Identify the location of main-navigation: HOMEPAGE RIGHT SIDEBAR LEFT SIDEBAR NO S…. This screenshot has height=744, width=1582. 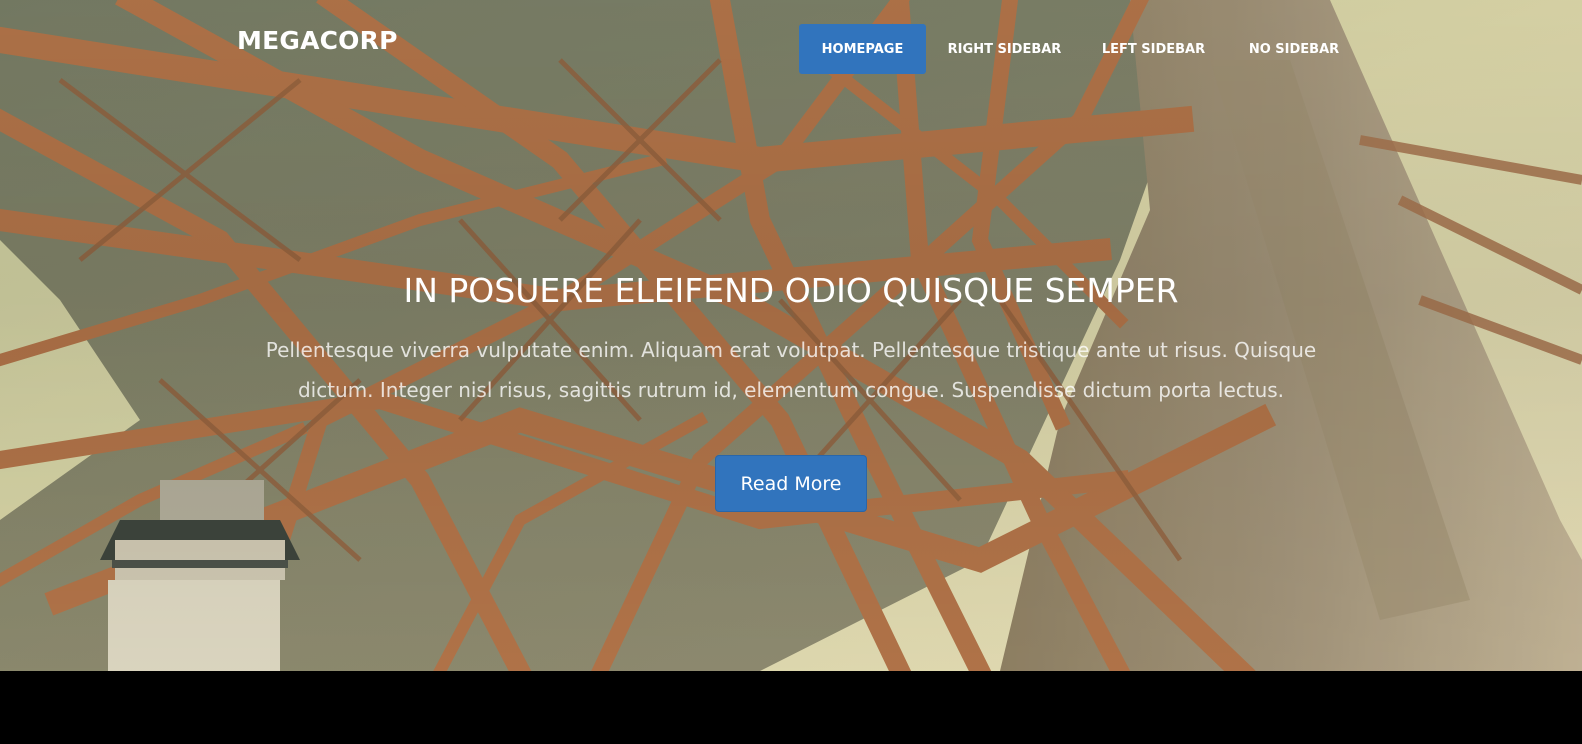
(1081, 49).